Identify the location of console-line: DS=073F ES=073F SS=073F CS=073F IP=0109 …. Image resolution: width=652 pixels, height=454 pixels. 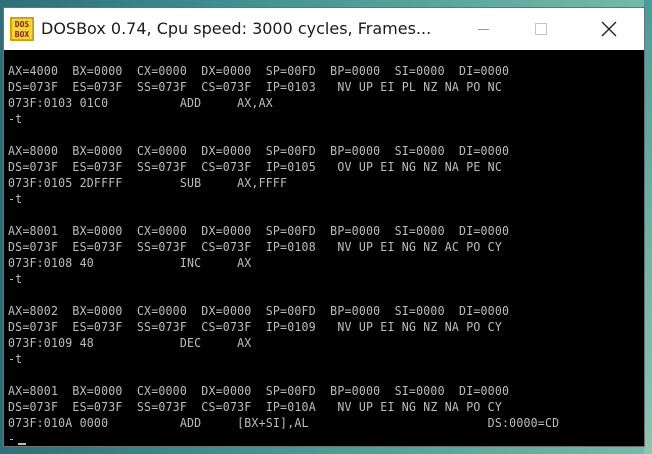
(255, 326).